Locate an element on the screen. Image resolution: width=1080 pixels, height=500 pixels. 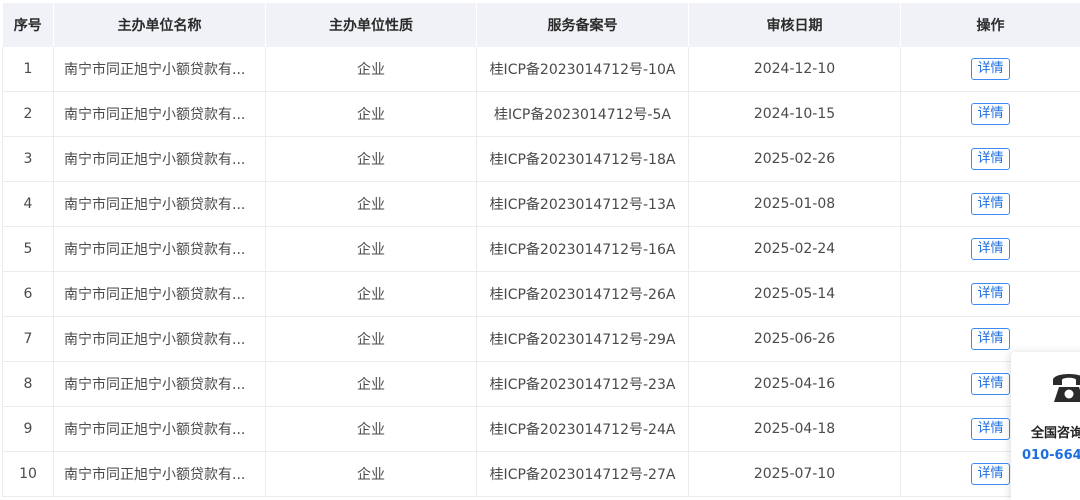
header-row: 序号 主办单位名称 主办单位性质 服务备案号 审核日期 操作 is located at coordinates (541, 25).